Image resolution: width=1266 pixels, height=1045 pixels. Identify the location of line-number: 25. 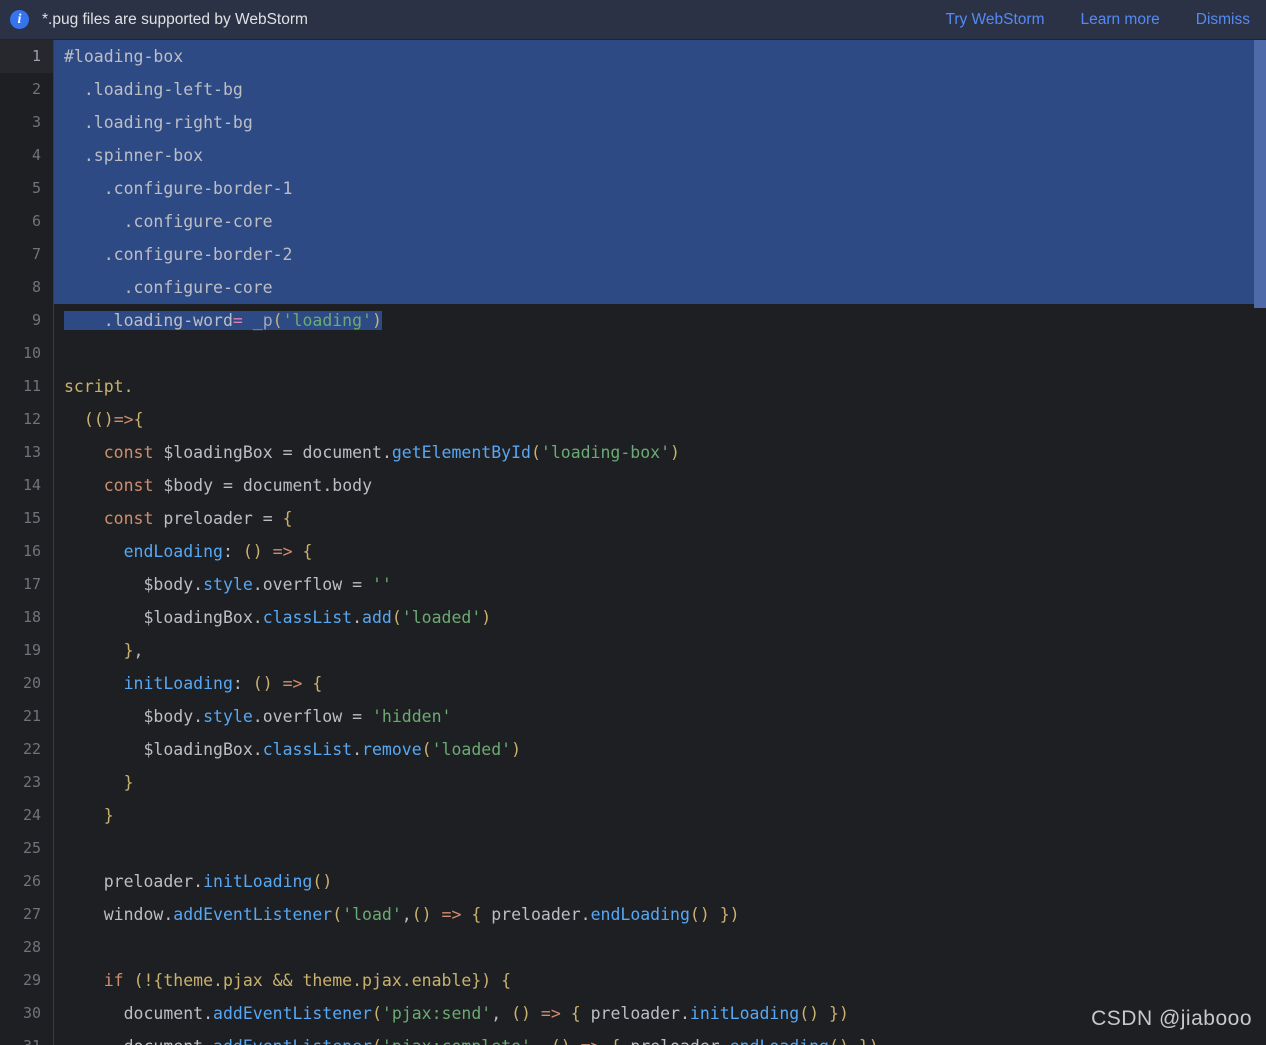
(31, 848).